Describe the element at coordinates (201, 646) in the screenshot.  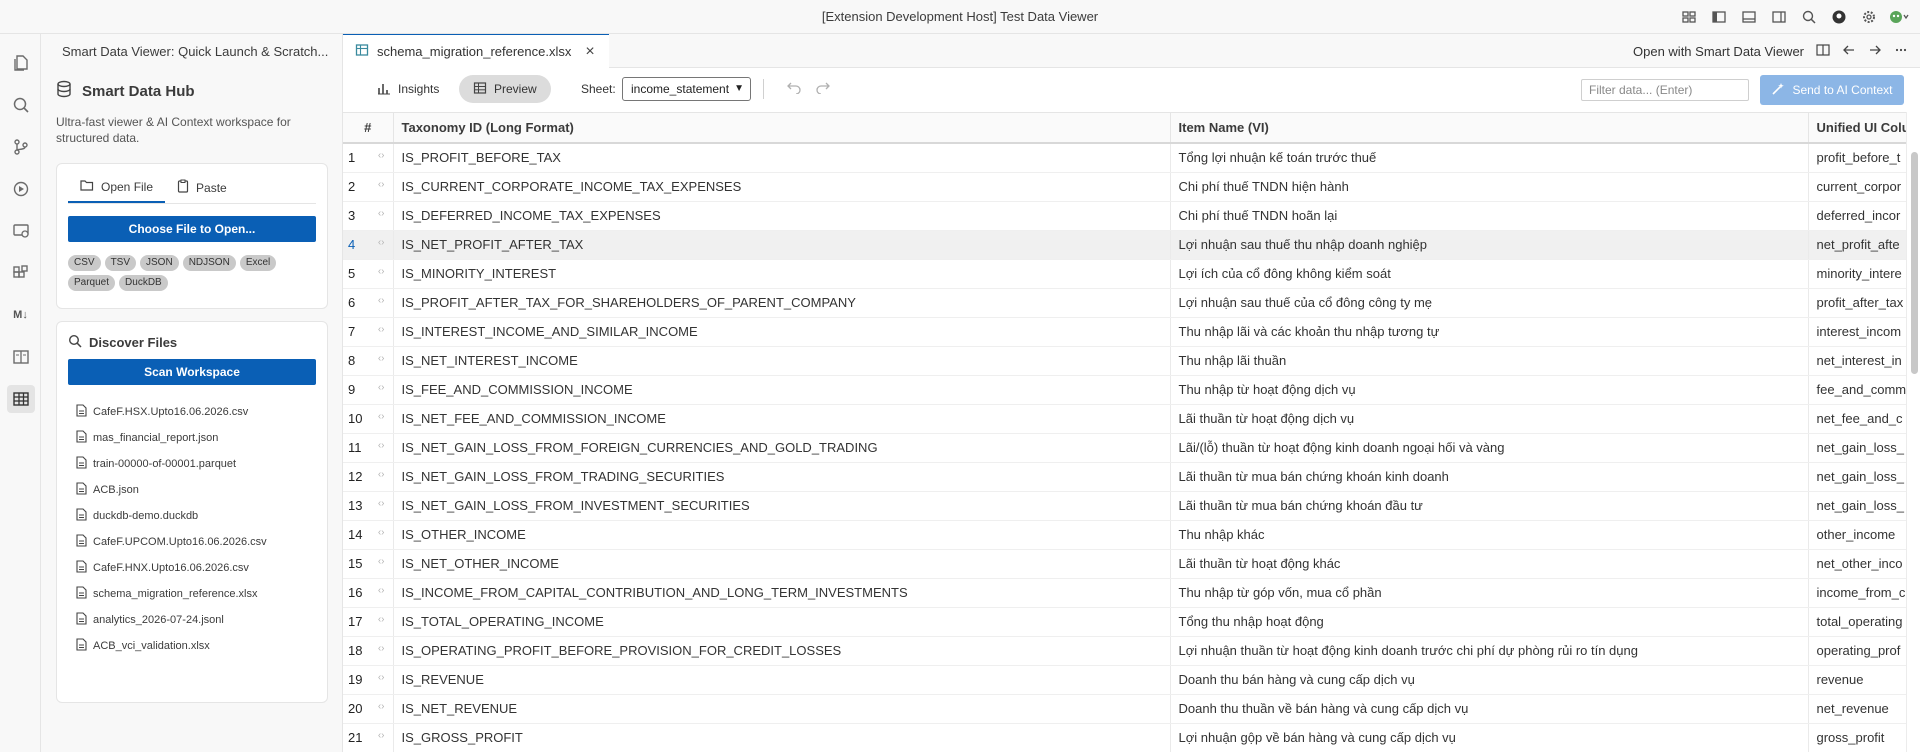
I see `list-item: ACB_vci_validation.xlsx` at that location.